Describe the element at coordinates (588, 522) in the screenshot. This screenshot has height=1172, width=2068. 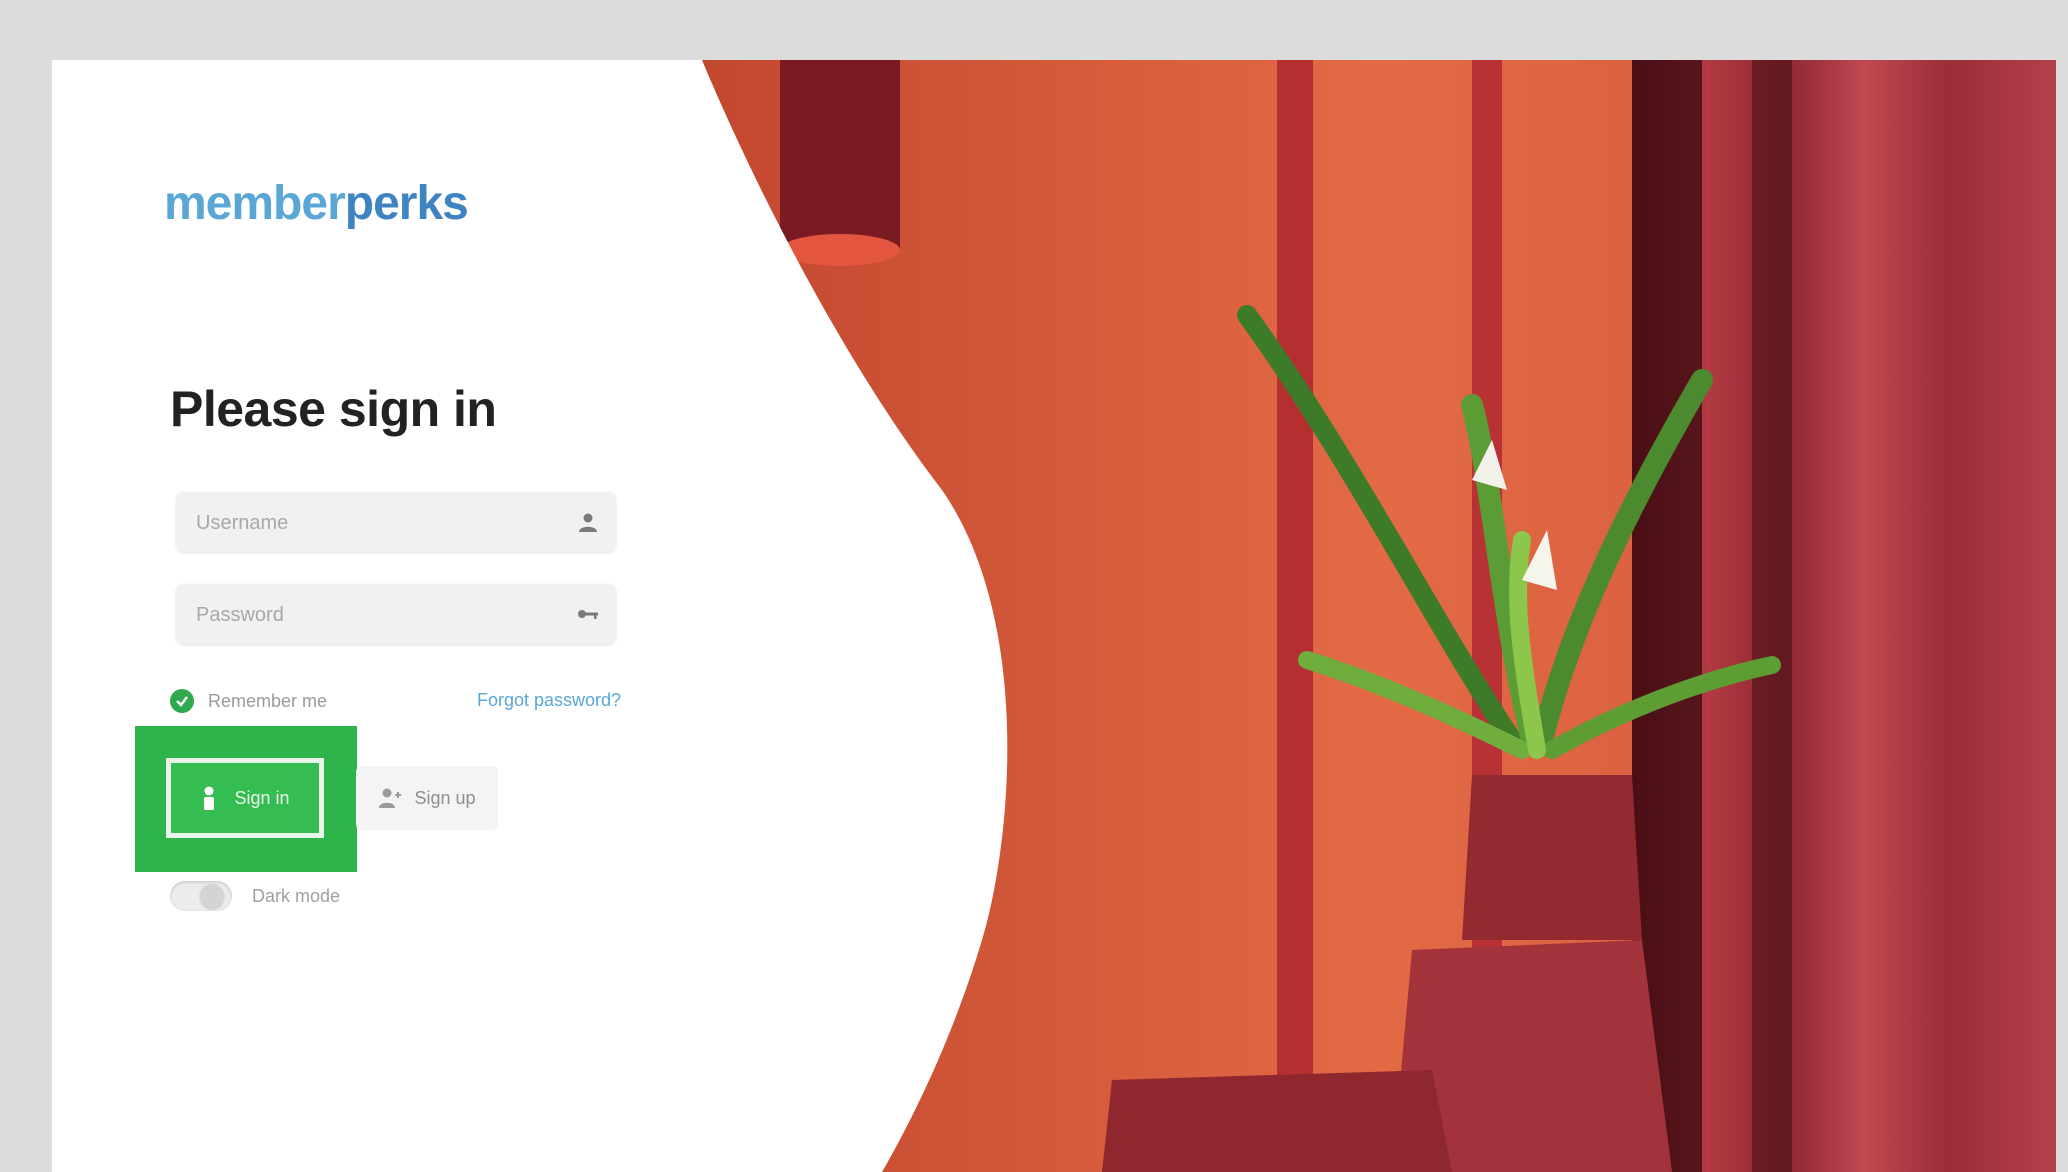
I see `user-icon` at that location.